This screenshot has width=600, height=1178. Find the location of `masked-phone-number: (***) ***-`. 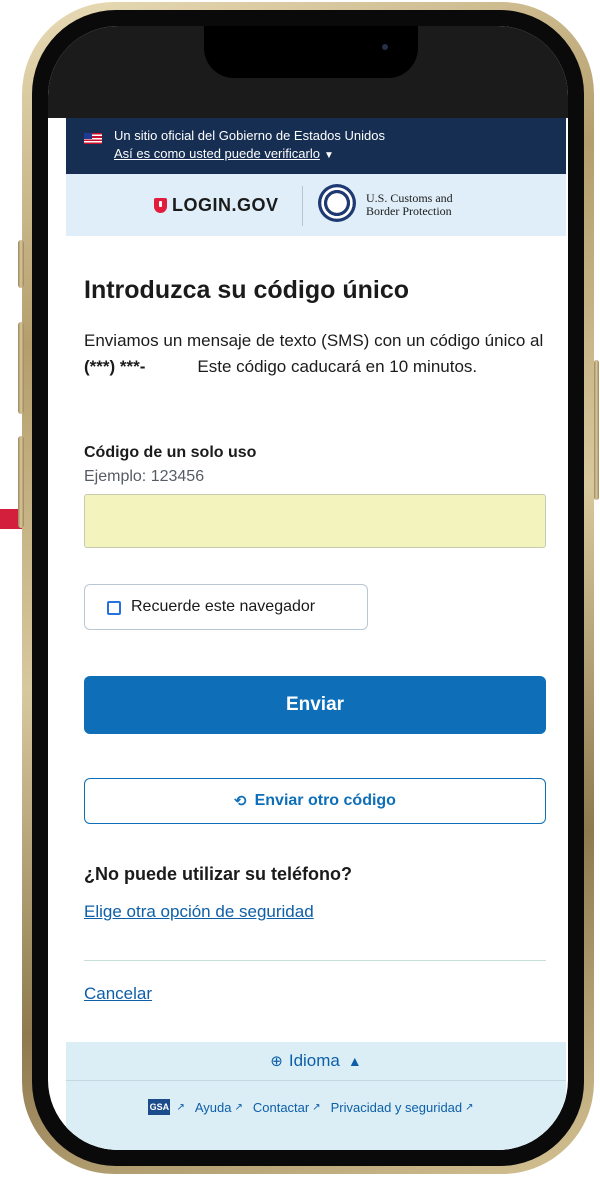

masked-phone-number: (***) ***- is located at coordinates (115, 366).